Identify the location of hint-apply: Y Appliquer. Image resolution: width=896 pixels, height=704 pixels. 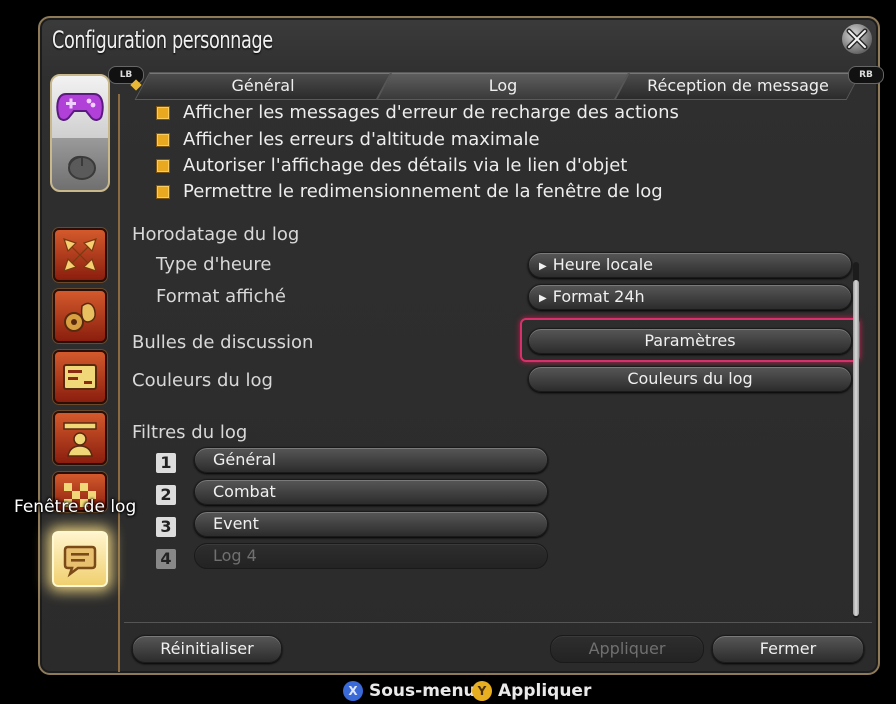
(531, 691).